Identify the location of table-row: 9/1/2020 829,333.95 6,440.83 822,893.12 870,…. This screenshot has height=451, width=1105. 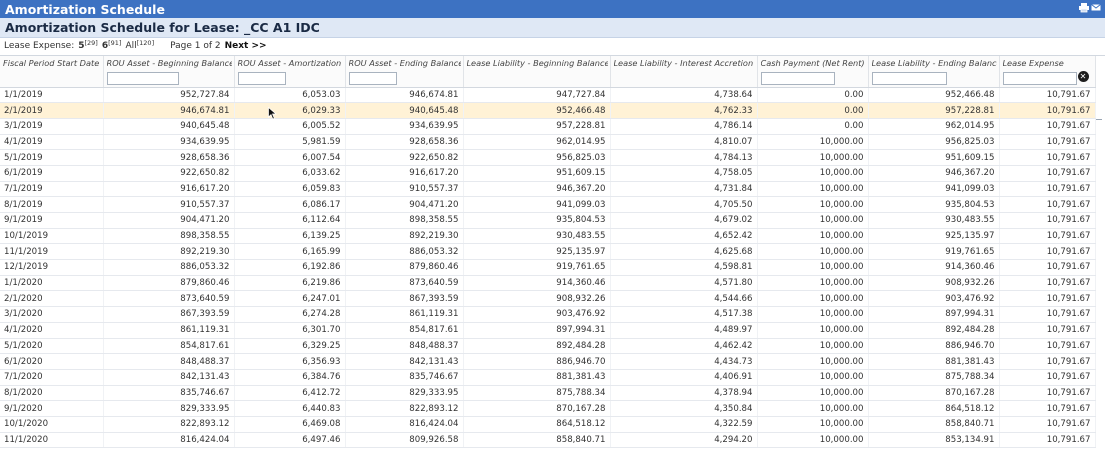
(548, 408).